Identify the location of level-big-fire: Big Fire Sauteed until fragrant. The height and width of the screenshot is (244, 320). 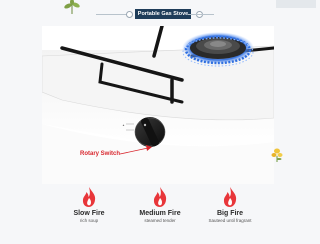
(230, 204).